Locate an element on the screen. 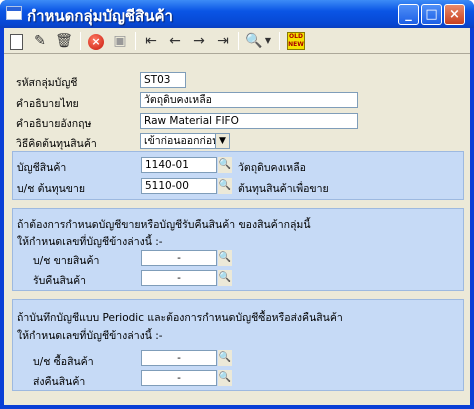  purchase-instruction-line2: ให้กำหนดเลขที่บัญชีข้างล่างนี้ :- is located at coordinates (90, 336).